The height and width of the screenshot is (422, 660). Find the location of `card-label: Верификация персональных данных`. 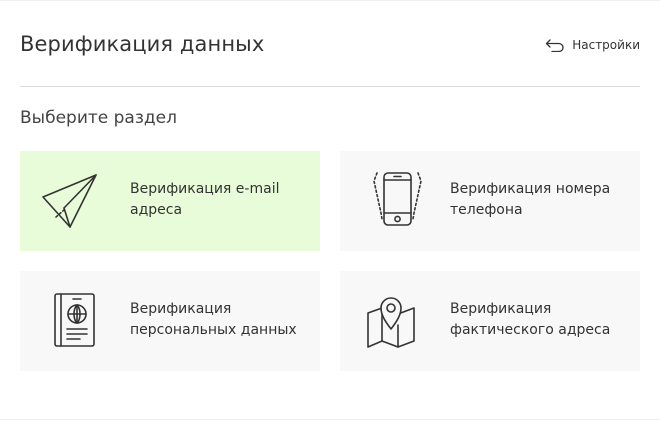

card-label: Верификация персональных данных is located at coordinates (213, 319).